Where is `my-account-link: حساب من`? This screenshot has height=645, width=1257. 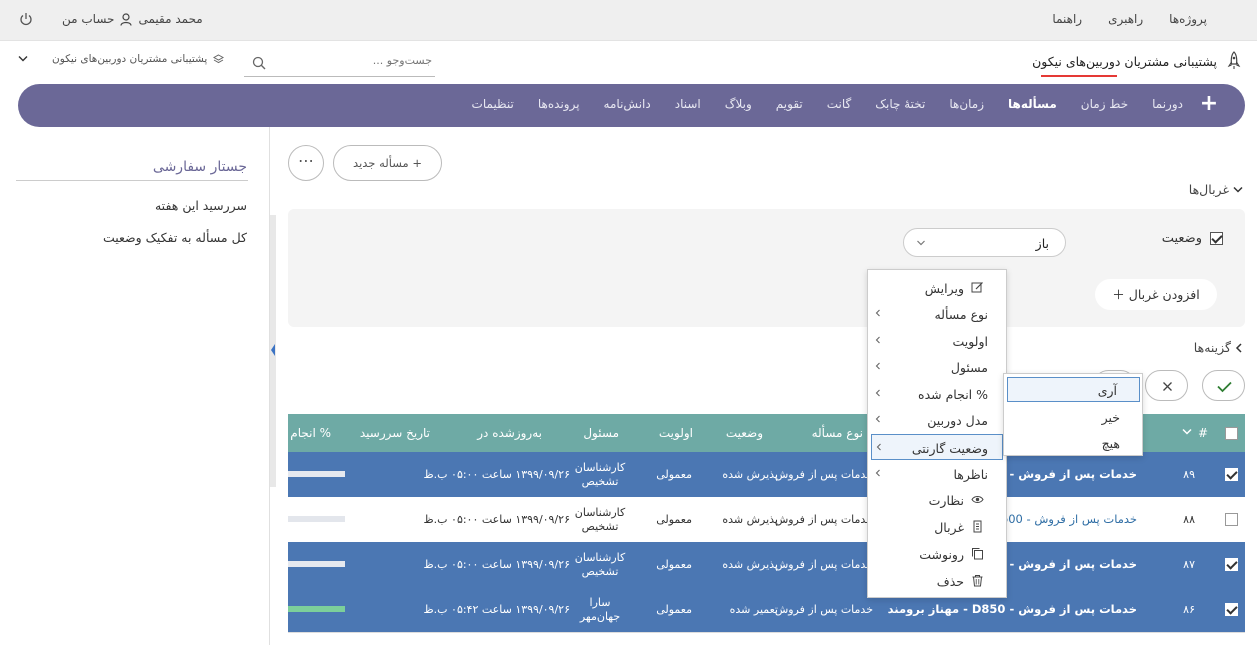 my-account-link: حساب من is located at coordinates (88, 19).